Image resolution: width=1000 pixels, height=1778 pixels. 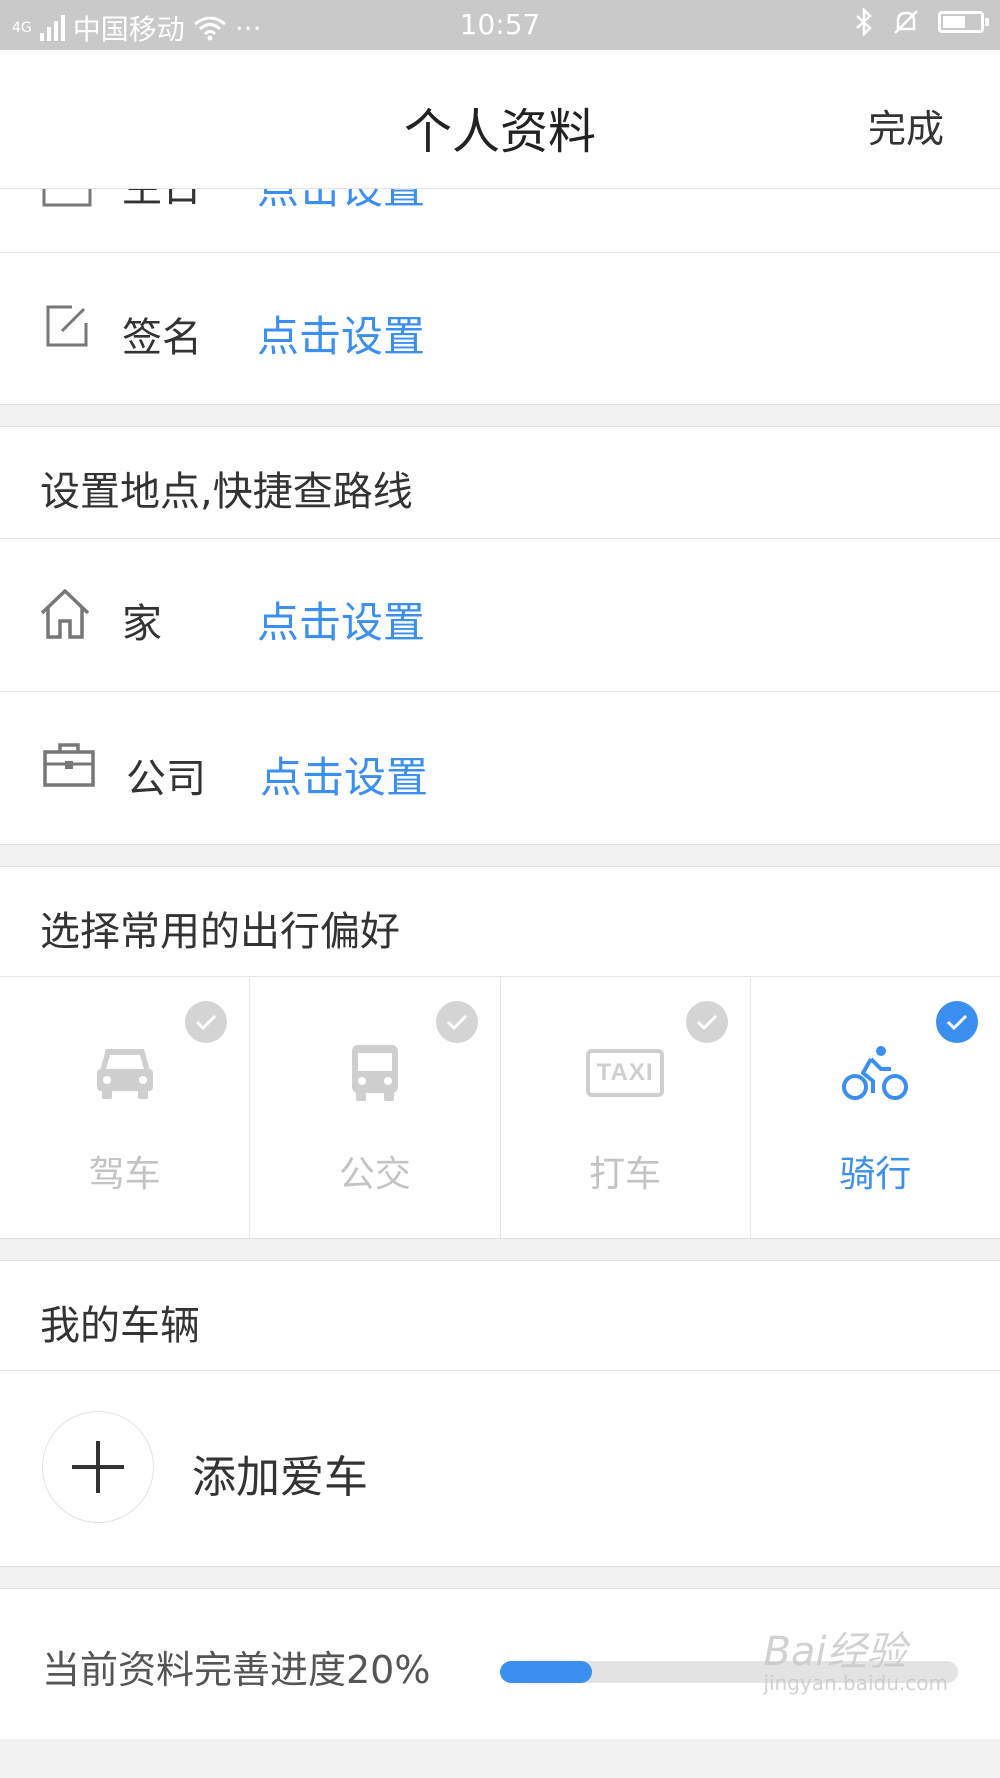 What do you see at coordinates (280, 1477) in the screenshot?
I see `add-vehicle-label: 添加爱车` at bounding box center [280, 1477].